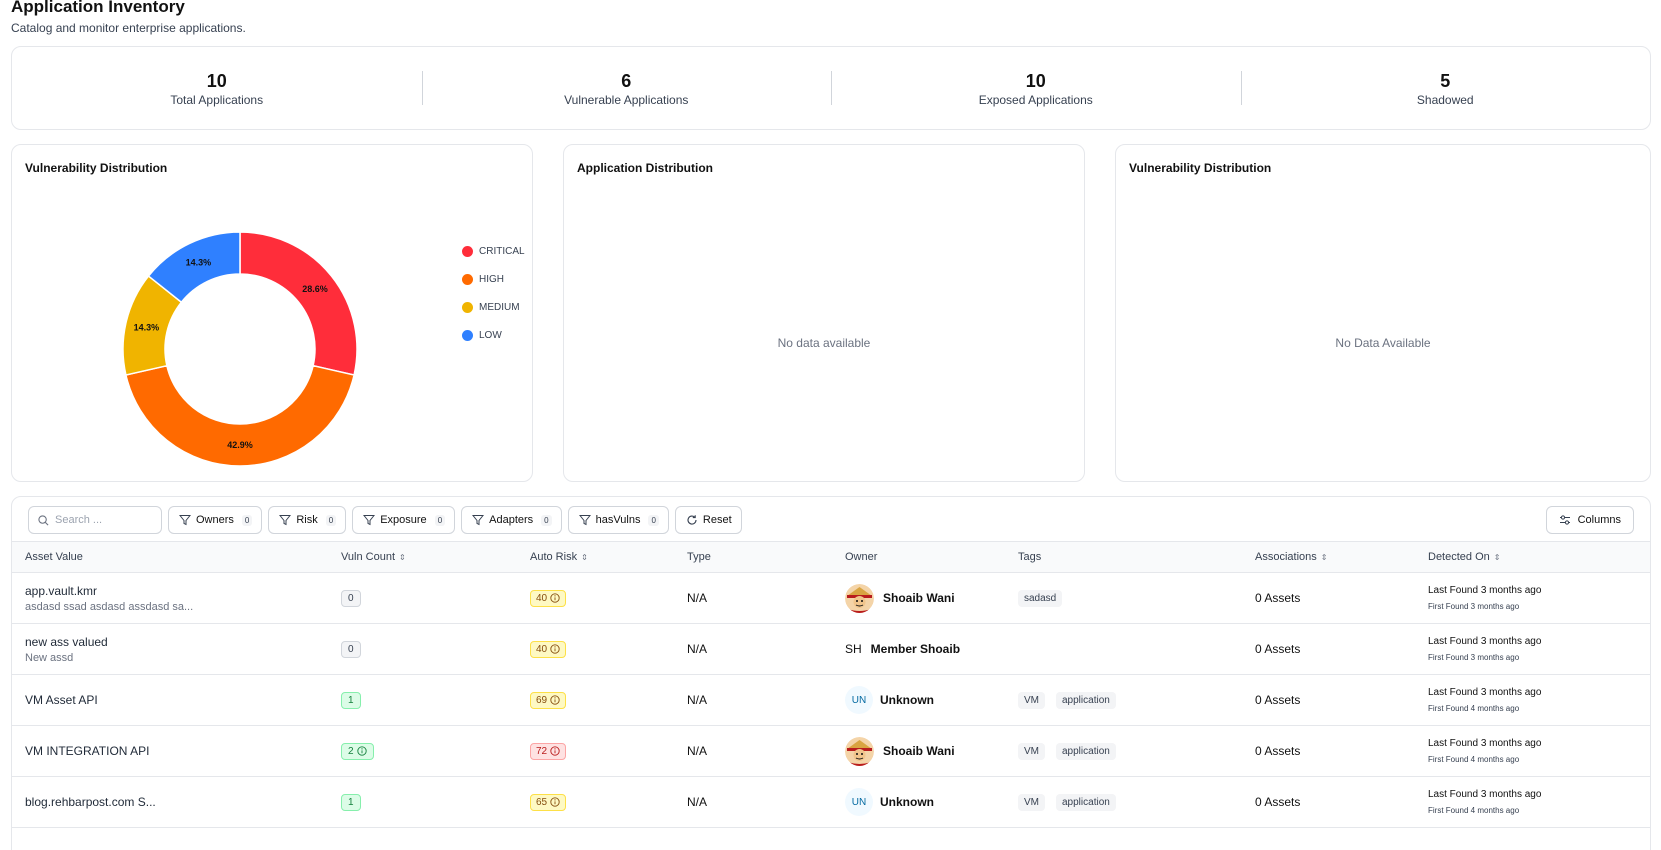 The width and height of the screenshot is (1661, 850). I want to click on owner-name: Member Shoaib, so click(915, 649).